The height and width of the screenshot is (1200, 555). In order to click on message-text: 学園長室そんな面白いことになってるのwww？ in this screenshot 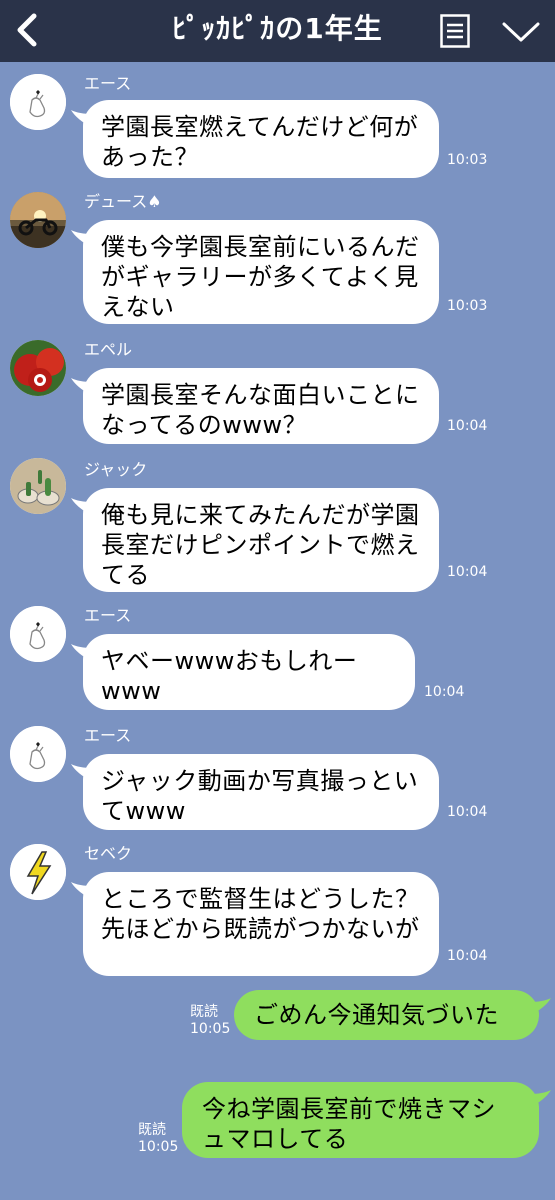, I will do `click(260, 410)`.